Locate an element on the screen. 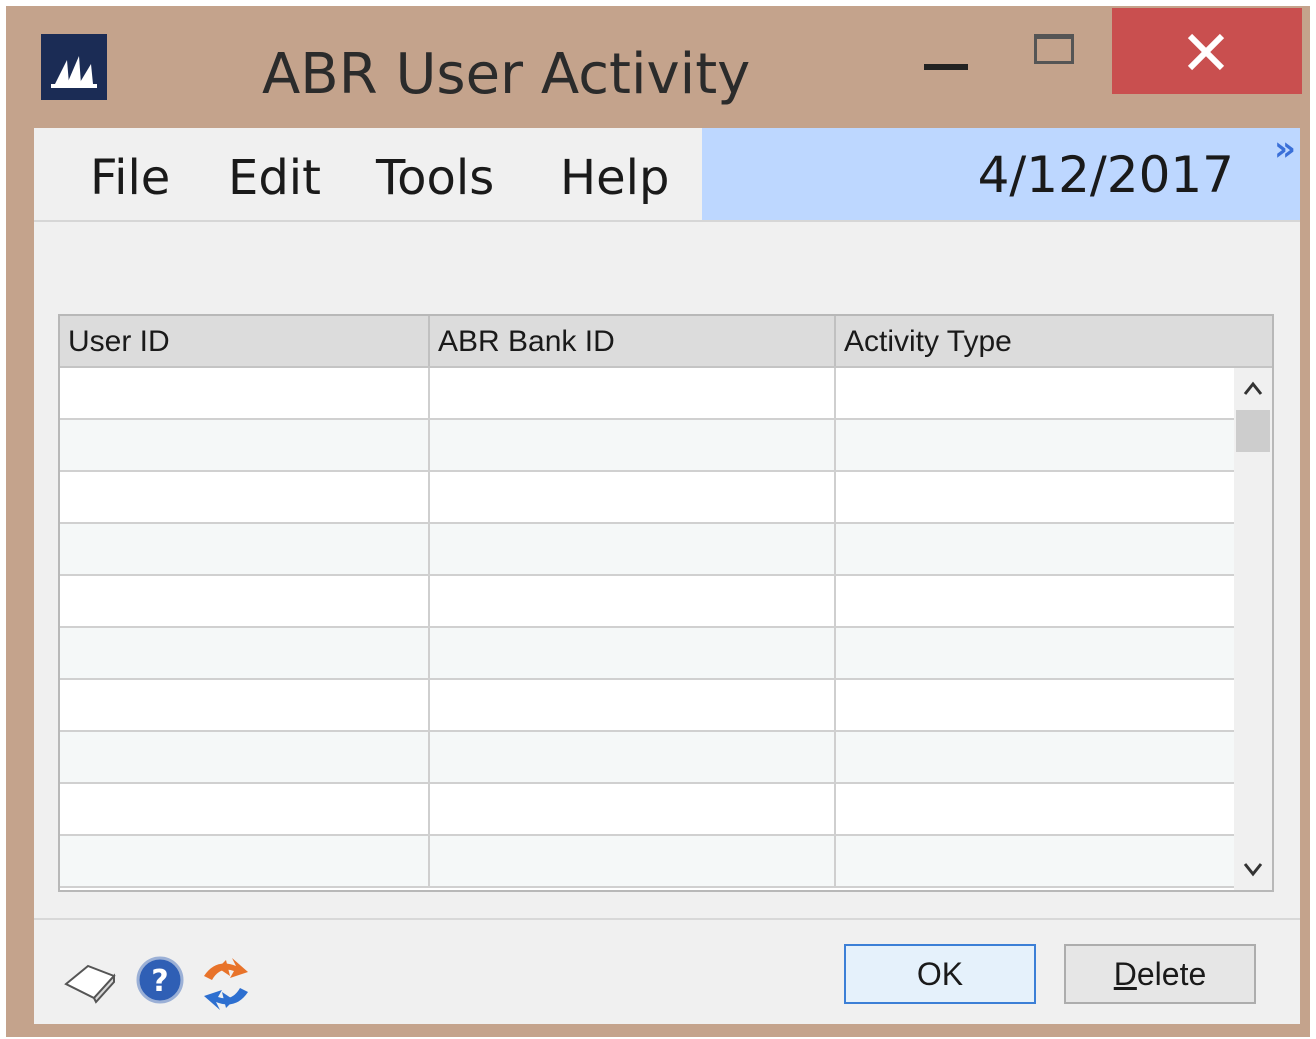 The width and height of the screenshot is (1316, 1039). menu-help: Help is located at coordinates (614, 178).